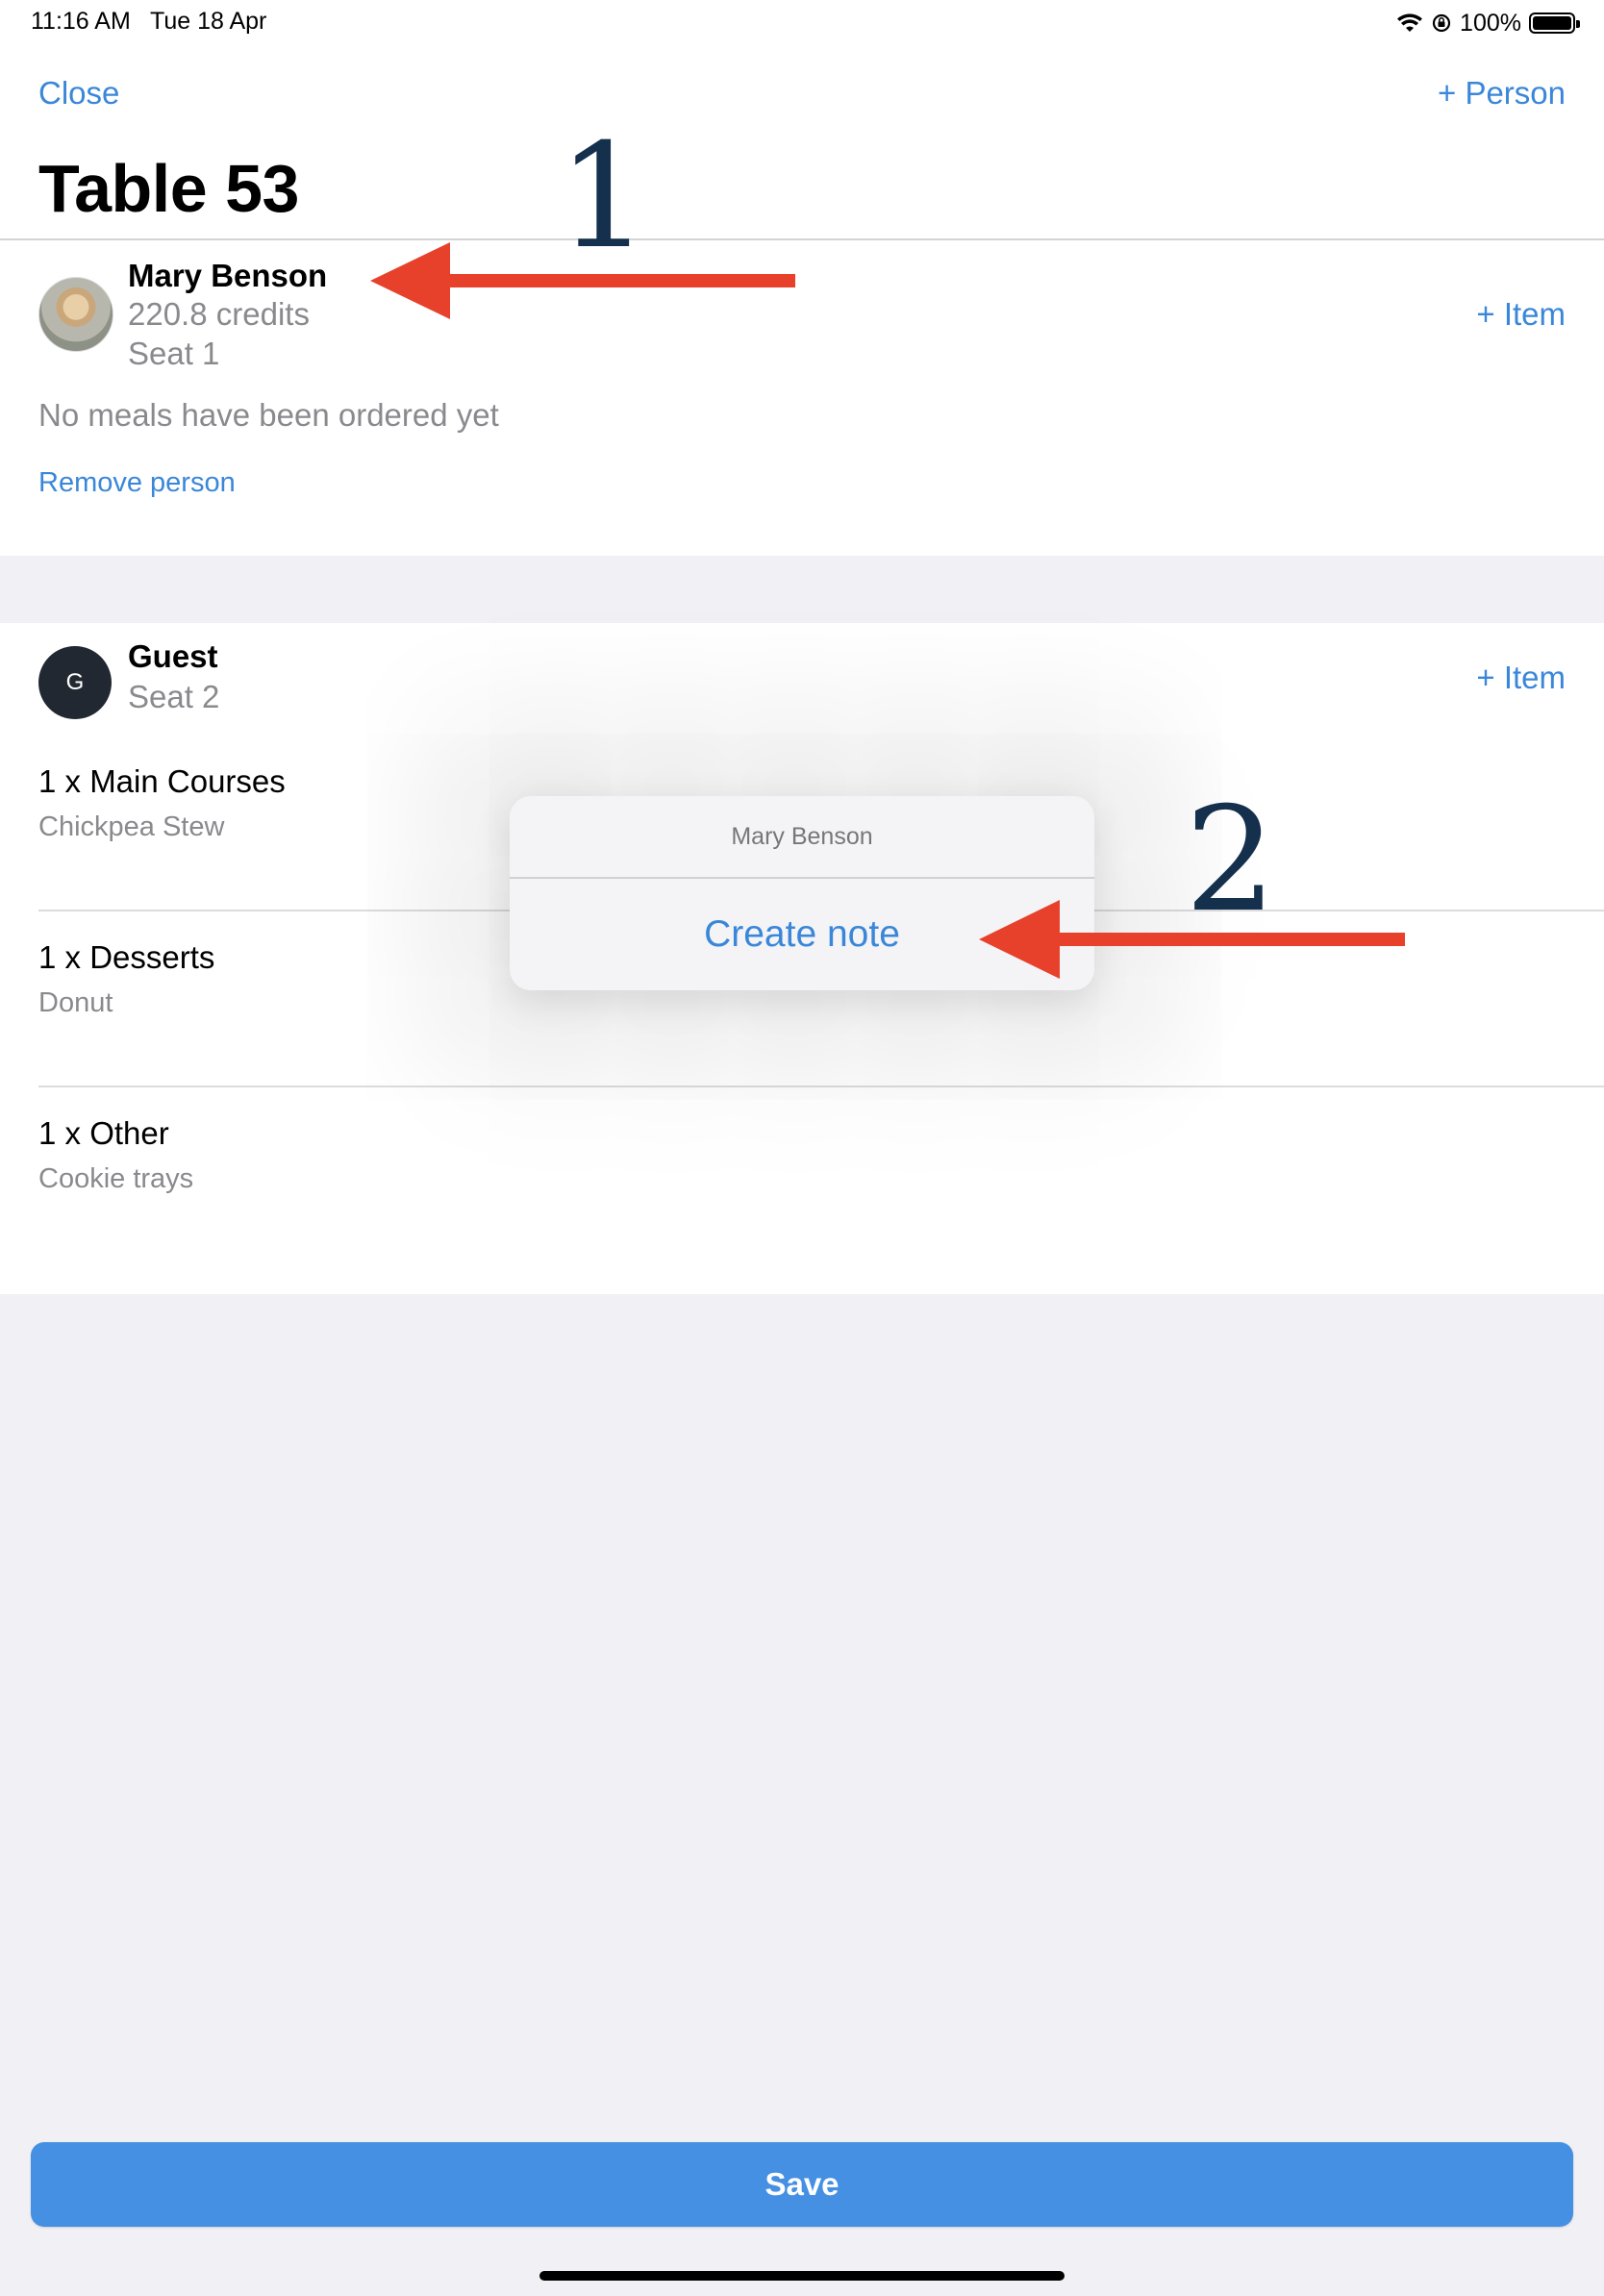 This screenshot has width=1604, height=2296. Describe the element at coordinates (802, 2276) in the screenshot. I see `home-indicator` at that location.